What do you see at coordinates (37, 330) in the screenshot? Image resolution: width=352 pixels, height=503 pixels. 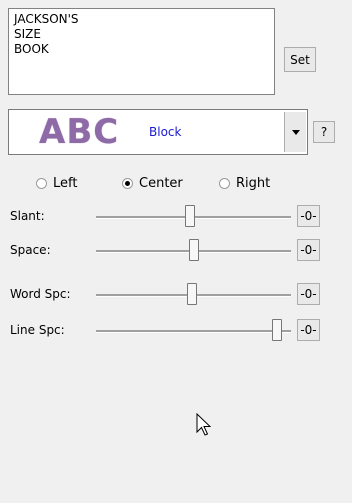 I see `line-spacing-label: Line Spc:` at bounding box center [37, 330].